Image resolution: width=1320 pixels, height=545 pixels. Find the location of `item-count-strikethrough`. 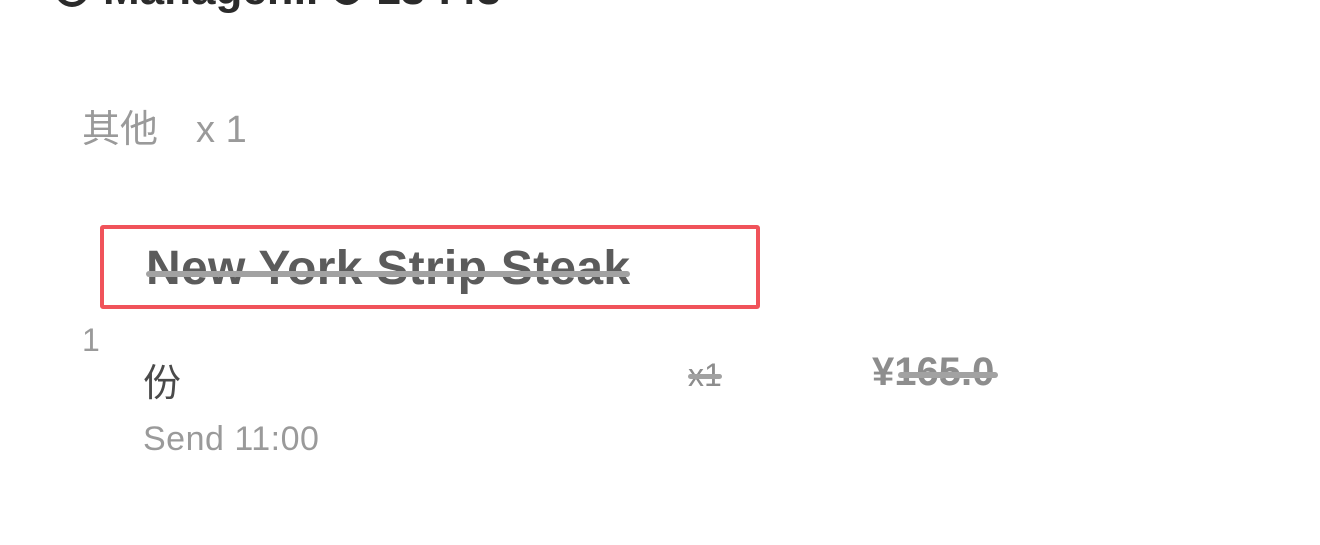

item-count-strikethrough is located at coordinates (705, 376).